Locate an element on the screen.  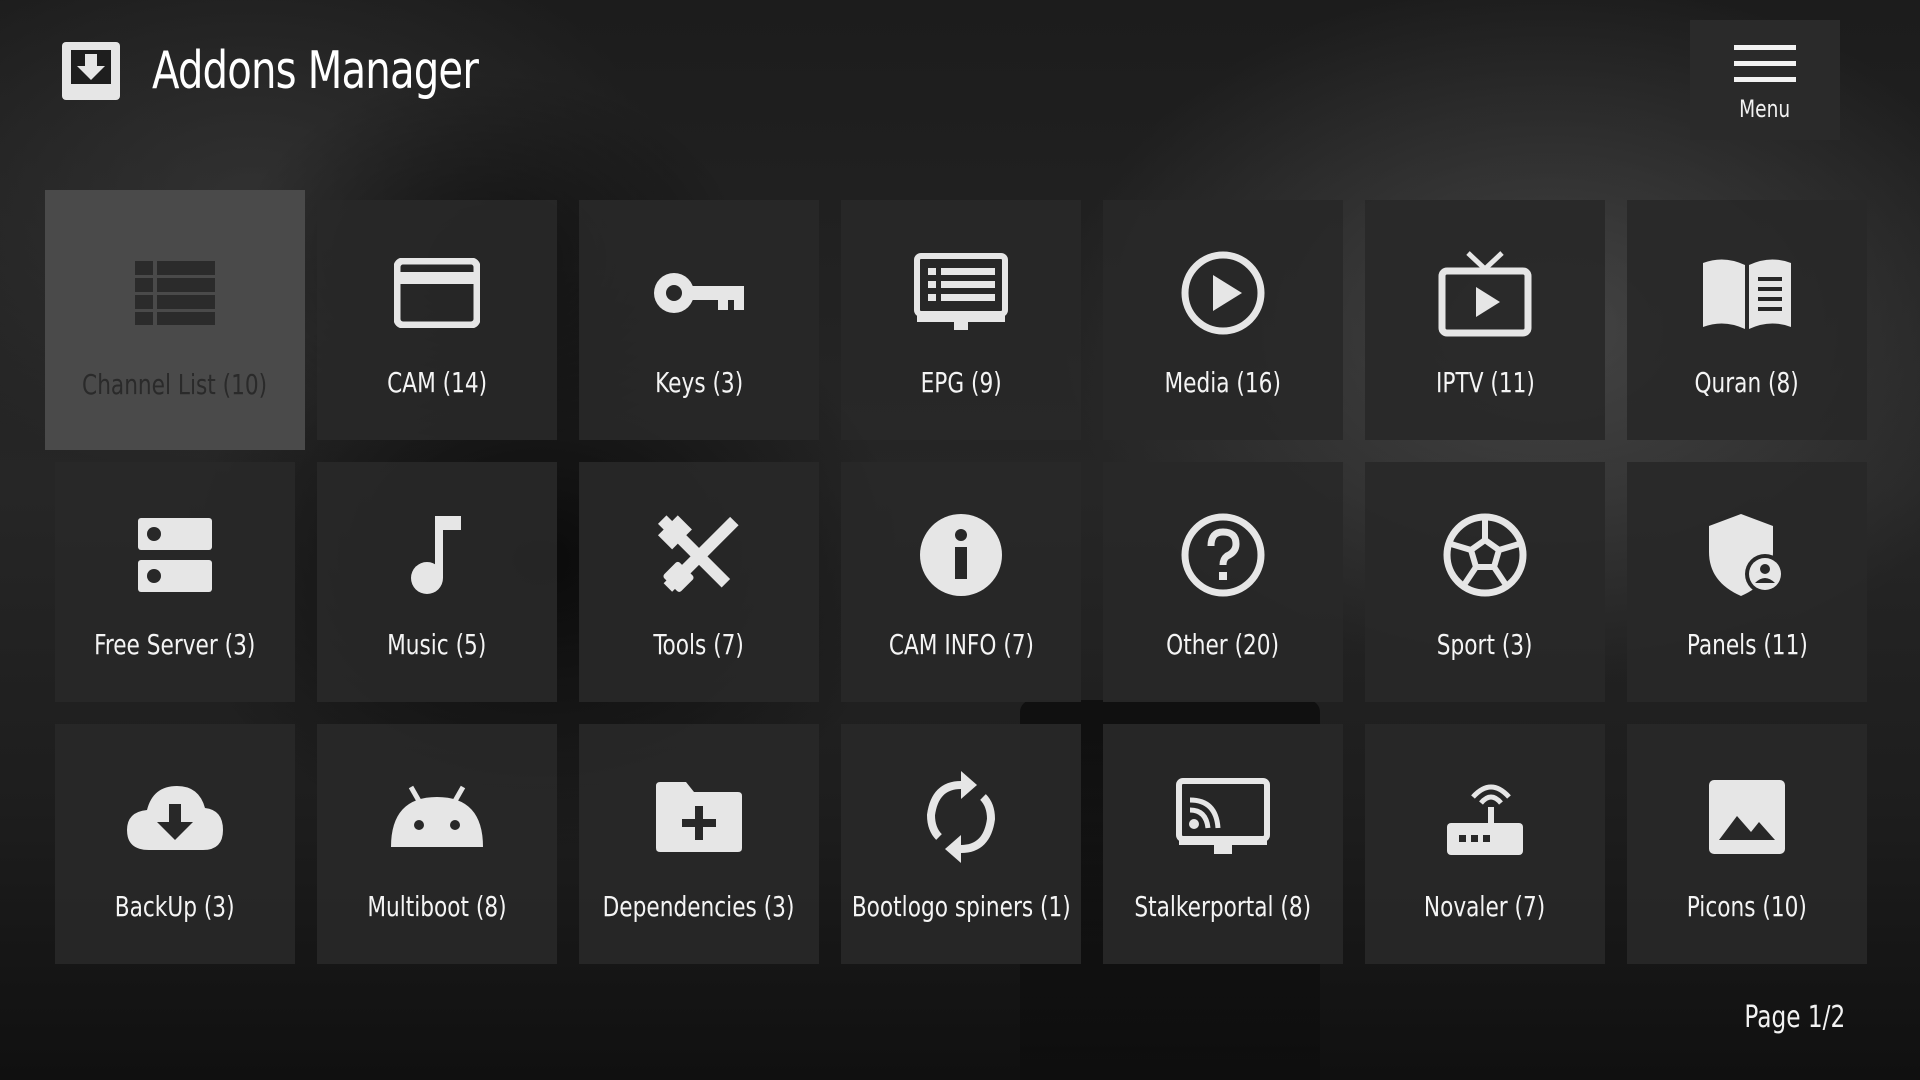
android-icon is located at coordinates (437, 817).